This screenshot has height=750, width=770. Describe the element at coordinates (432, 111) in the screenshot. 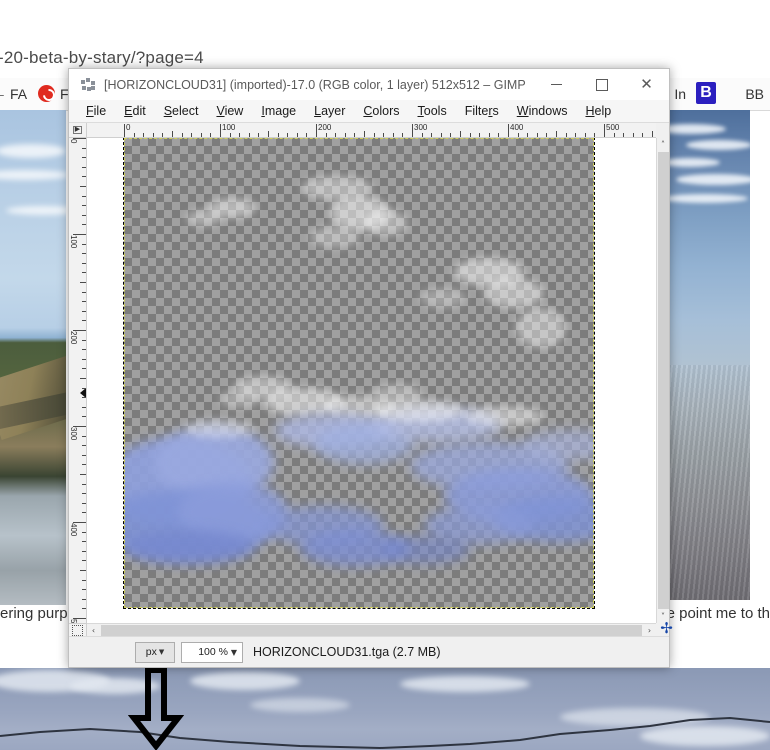

I see `menu-tools: Tools` at that location.